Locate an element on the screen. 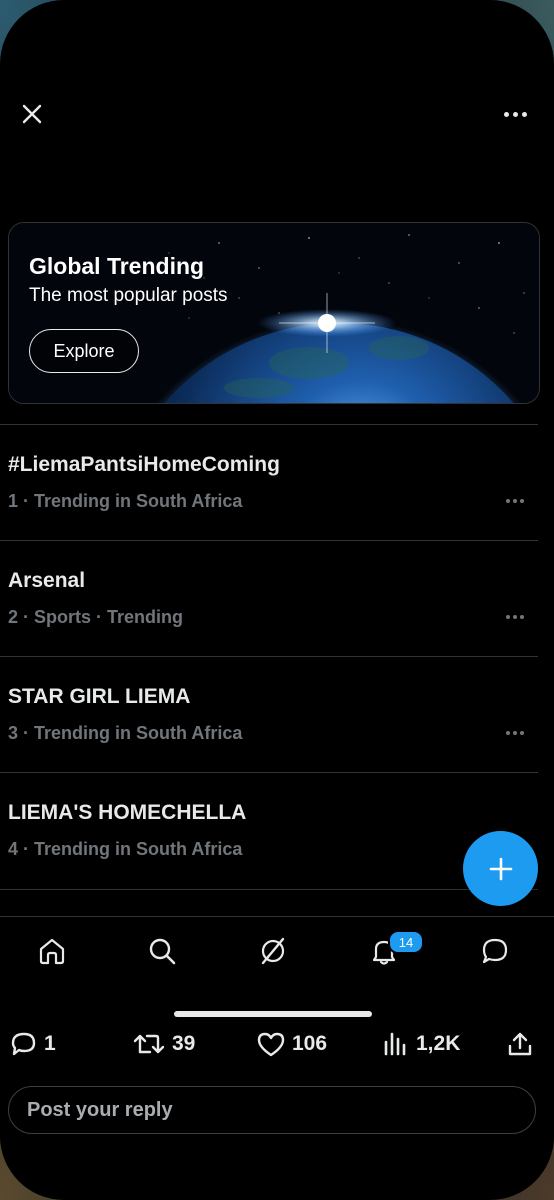 This screenshot has width=554, height=1200. bottom-tab-bar is located at coordinates (277, 951).